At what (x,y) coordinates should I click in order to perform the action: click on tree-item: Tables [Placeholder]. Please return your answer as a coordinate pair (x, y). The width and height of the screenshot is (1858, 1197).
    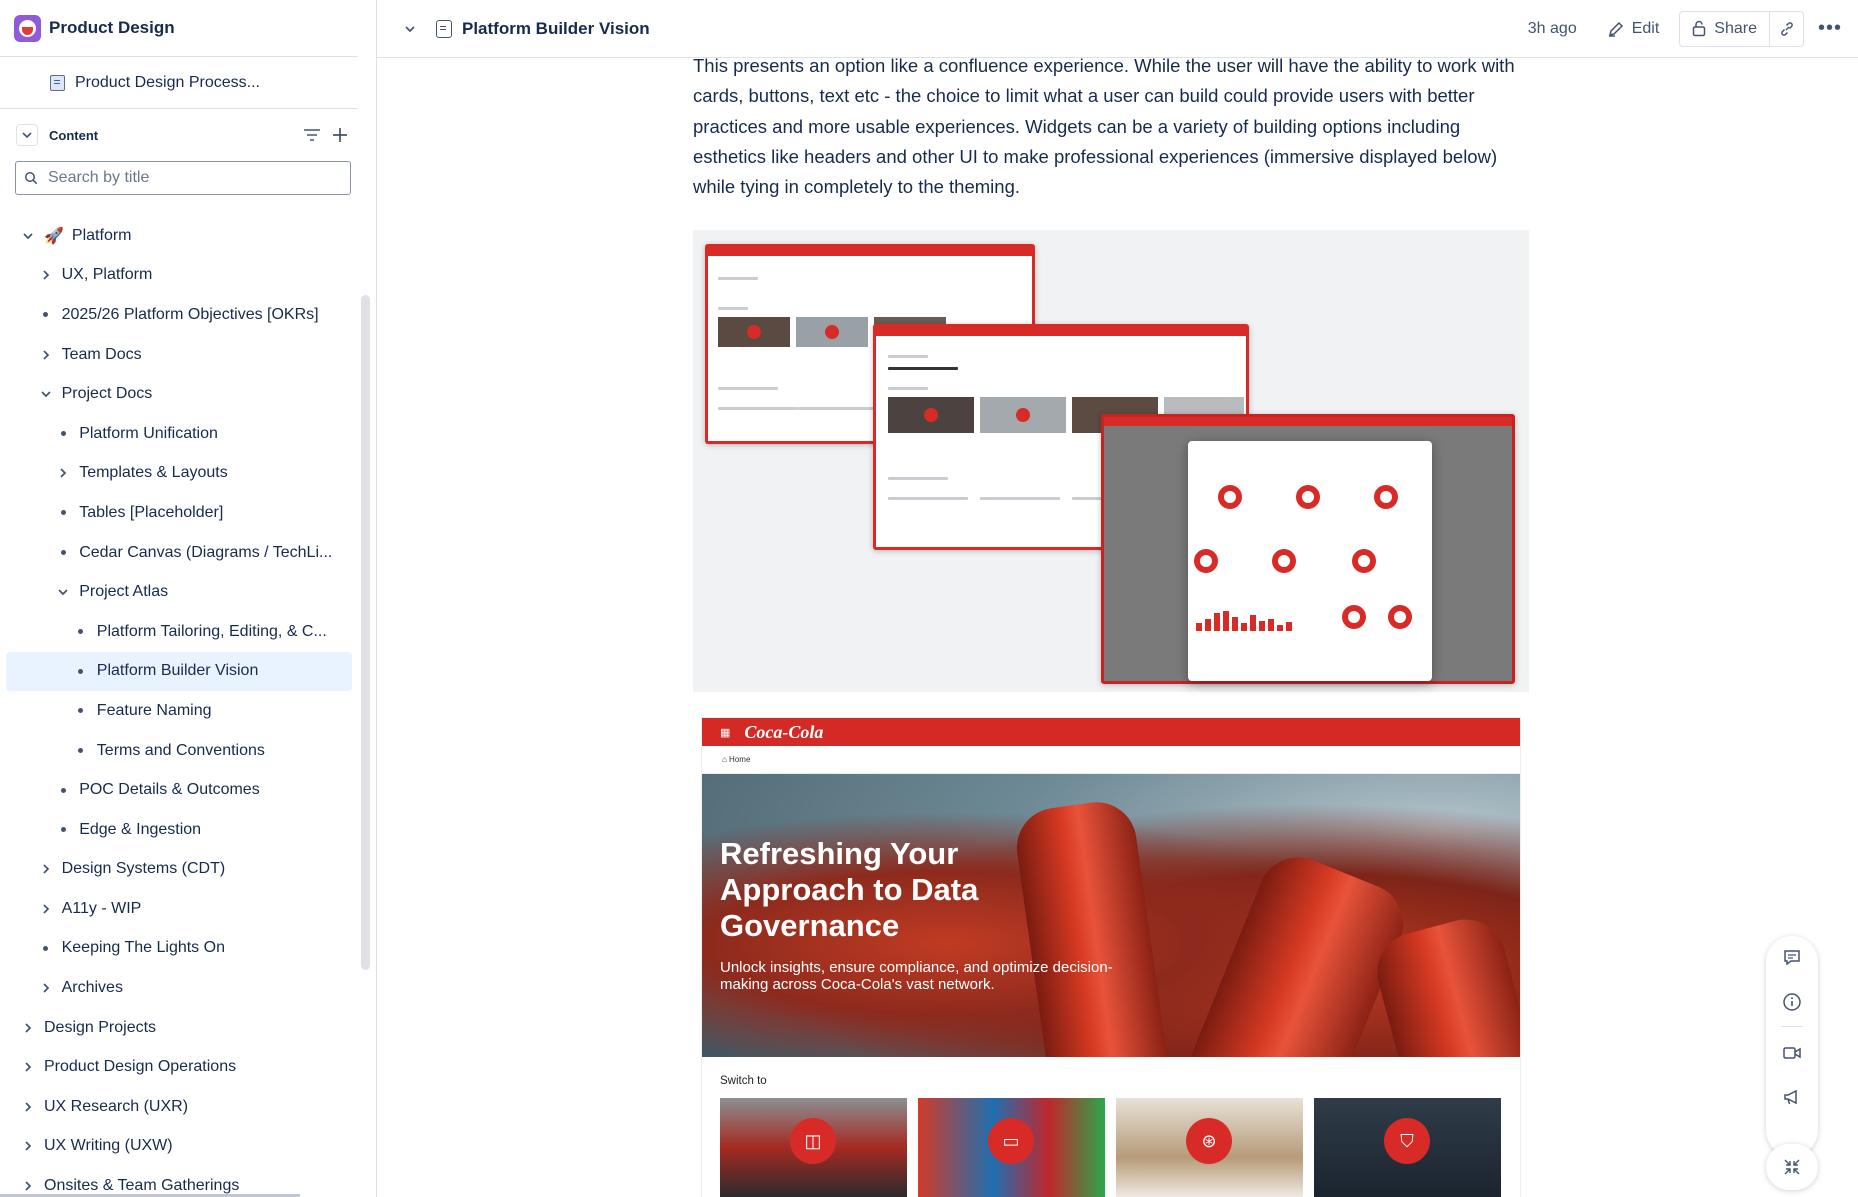
    Looking at the image, I should click on (179, 513).